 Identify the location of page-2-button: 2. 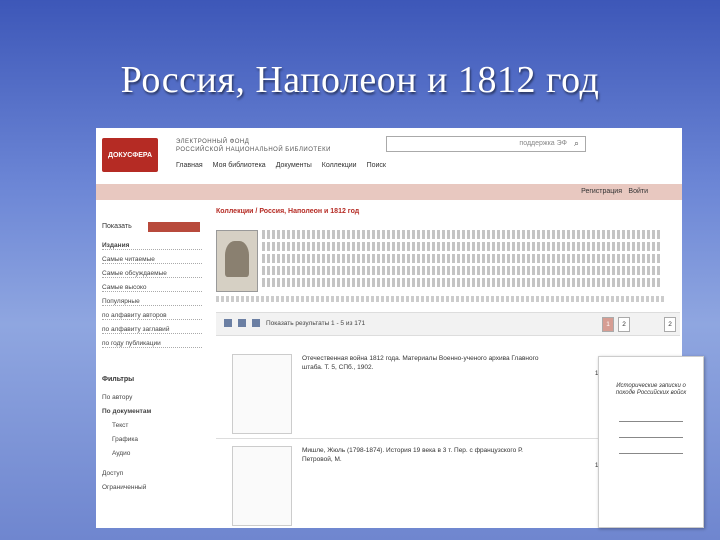
(624, 324).